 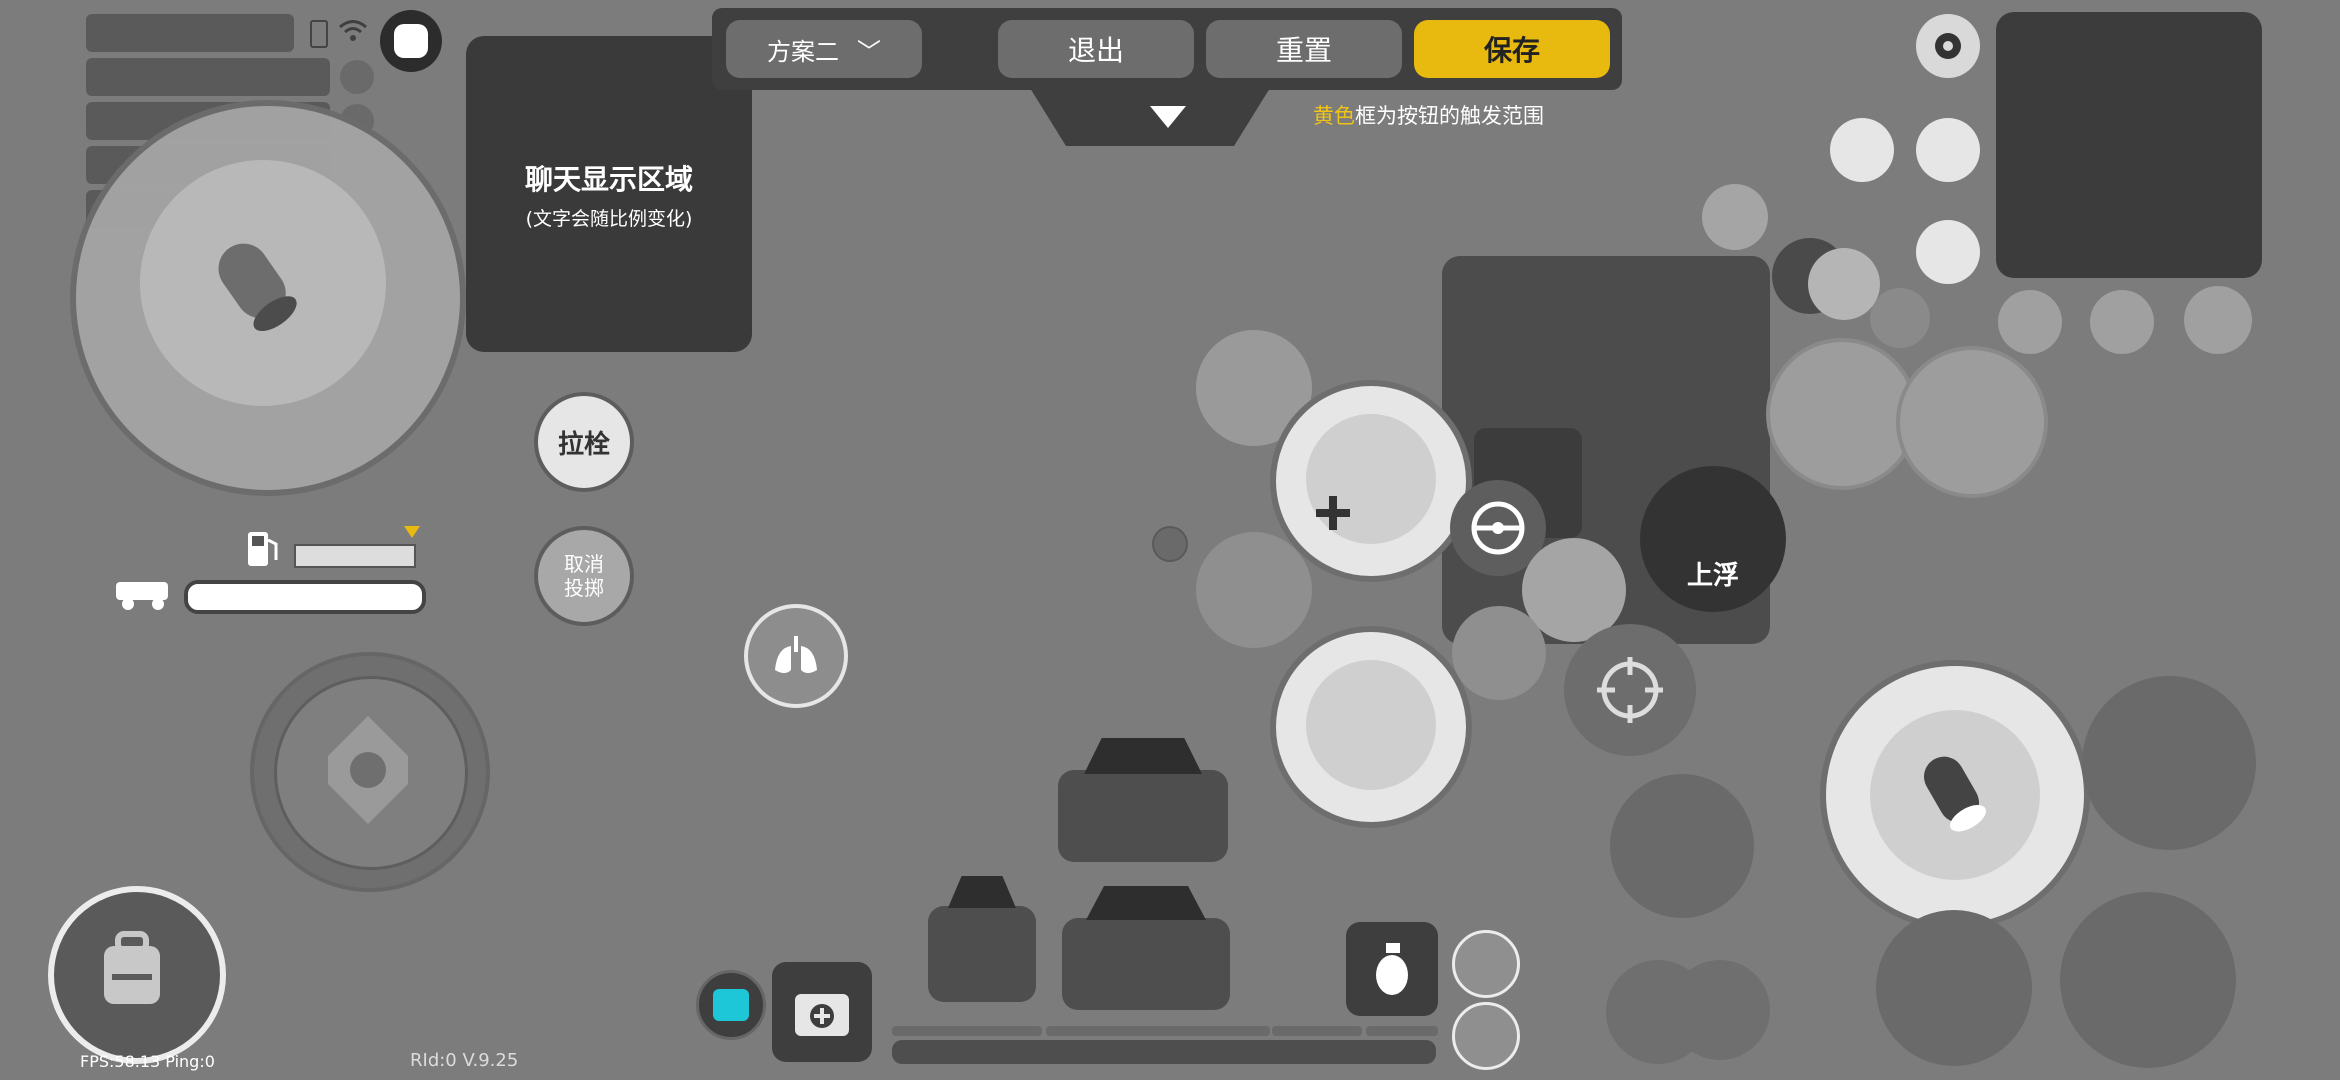 What do you see at coordinates (319, 34) in the screenshot?
I see `battery-icon` at bounding box center [319, 34].